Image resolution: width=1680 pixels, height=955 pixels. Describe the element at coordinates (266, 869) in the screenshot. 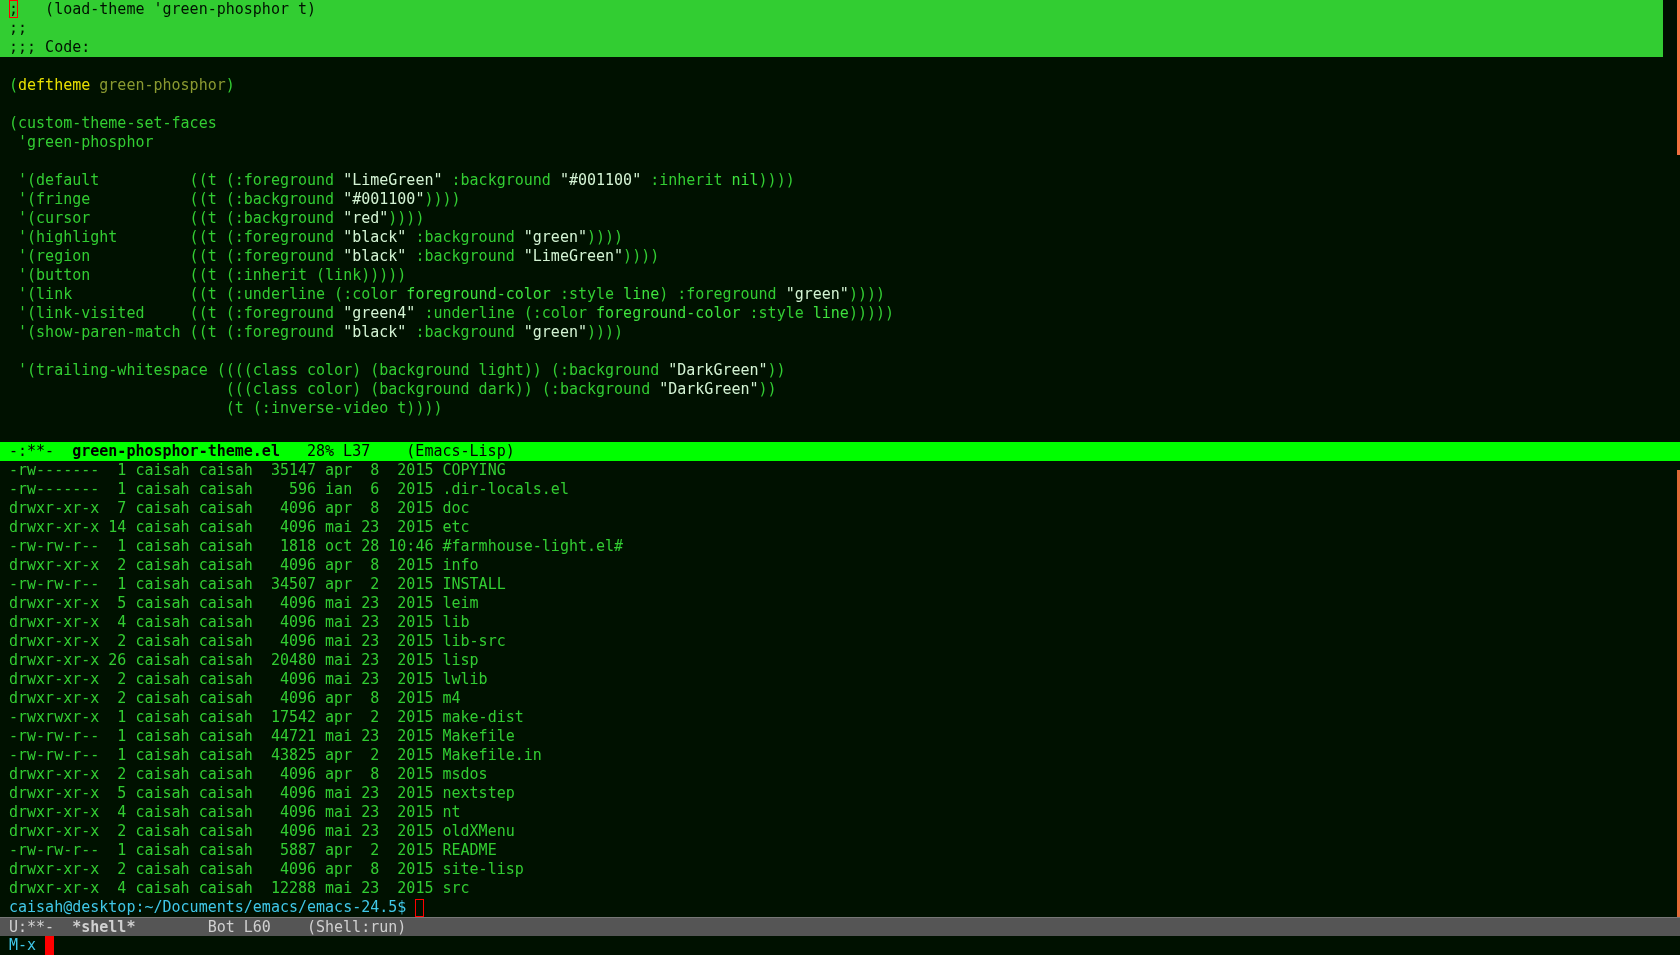

I see `file-listing-line: drwxr-xr-x 2 caisah caisah 4096 apr 8 2015 site-lisp` at that location.